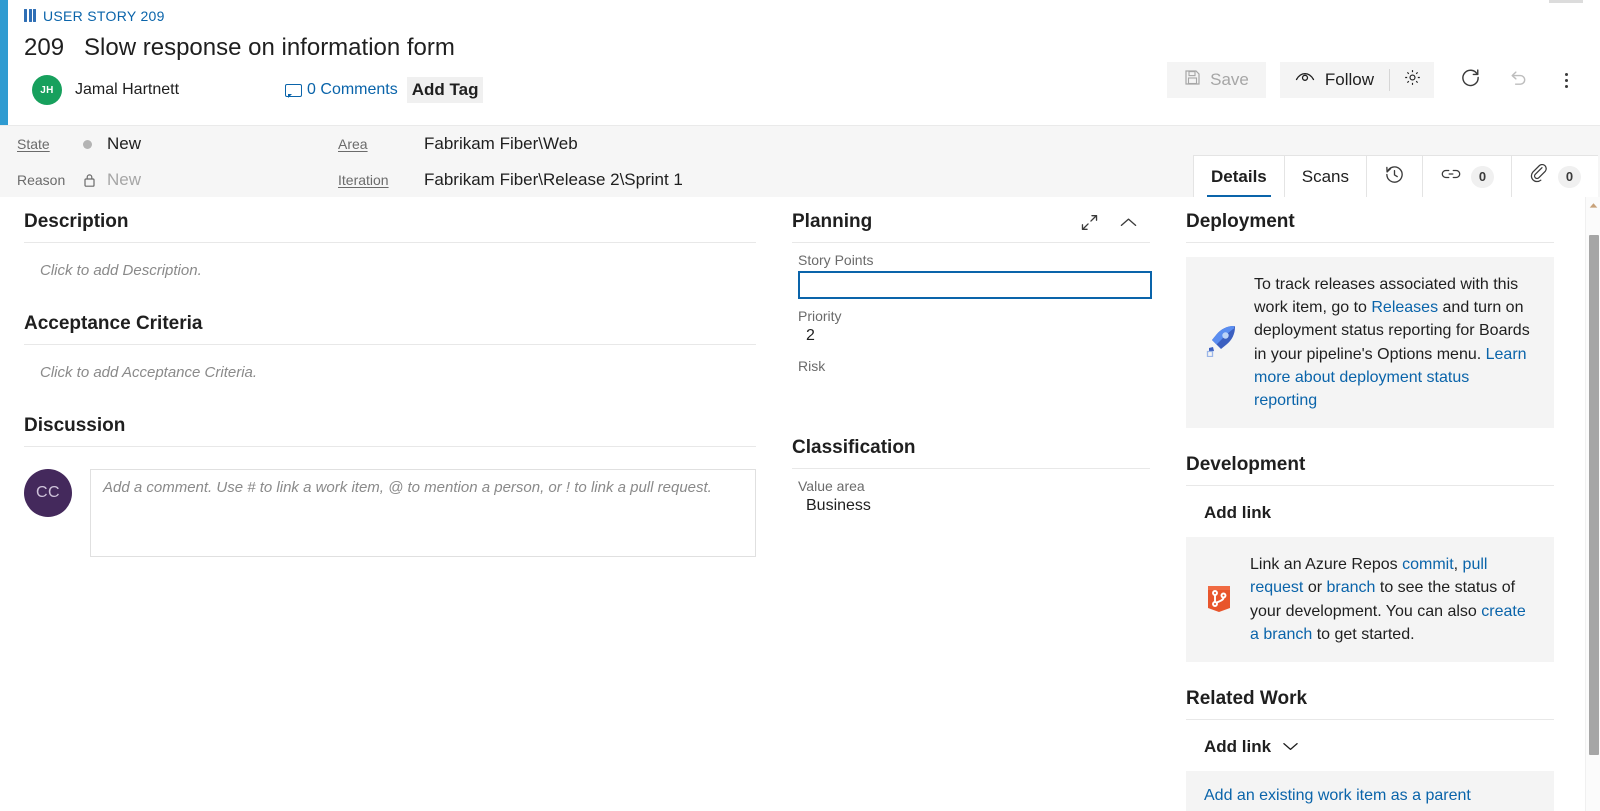  I want to click on tab-scans-label: Scans, so click(1325, 176).